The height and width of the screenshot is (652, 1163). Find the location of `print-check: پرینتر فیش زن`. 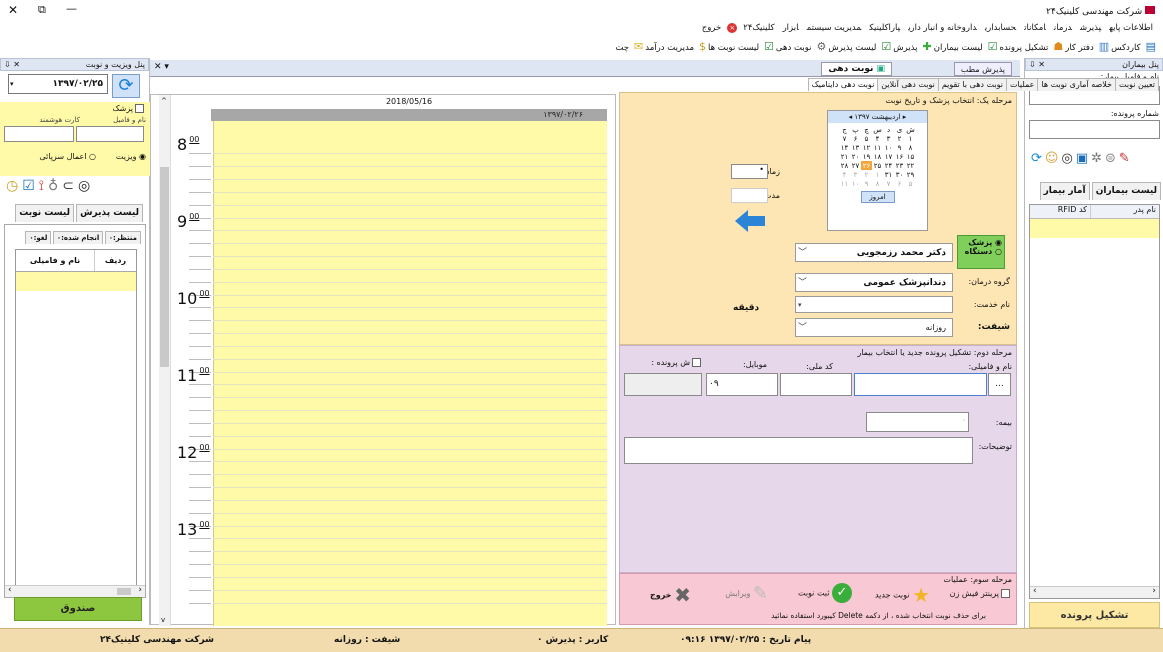

print-check: پرینتر فیش زن is located at coordinates (981, 593).